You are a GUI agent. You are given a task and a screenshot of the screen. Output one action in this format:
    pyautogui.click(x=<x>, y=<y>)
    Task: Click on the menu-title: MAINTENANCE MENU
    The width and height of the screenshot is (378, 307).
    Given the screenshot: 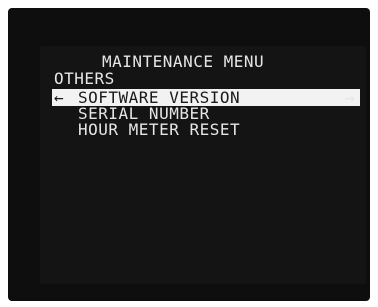 What is the action you would take?
    pyautogui.click(x=183, y=61)
    